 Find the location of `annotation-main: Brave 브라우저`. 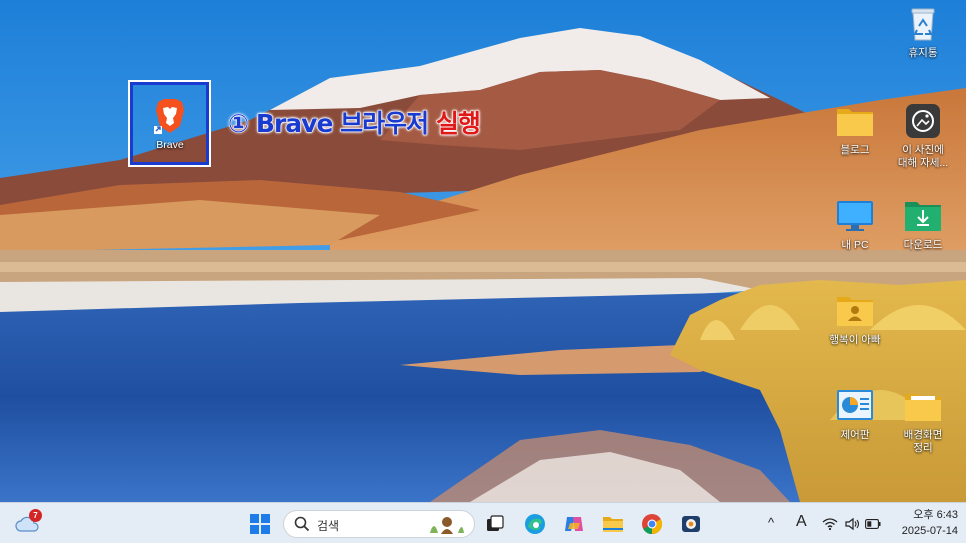

annotation-main: Brave 브라우저 is located at coordinates (342, 124).